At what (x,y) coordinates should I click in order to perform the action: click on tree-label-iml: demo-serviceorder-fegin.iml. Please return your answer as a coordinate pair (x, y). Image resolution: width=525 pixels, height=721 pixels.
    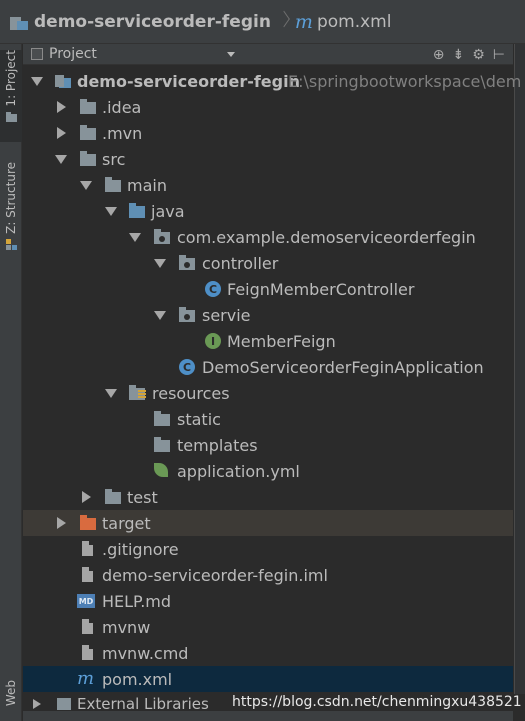
    Looking at the image, I should click on (215, 575).